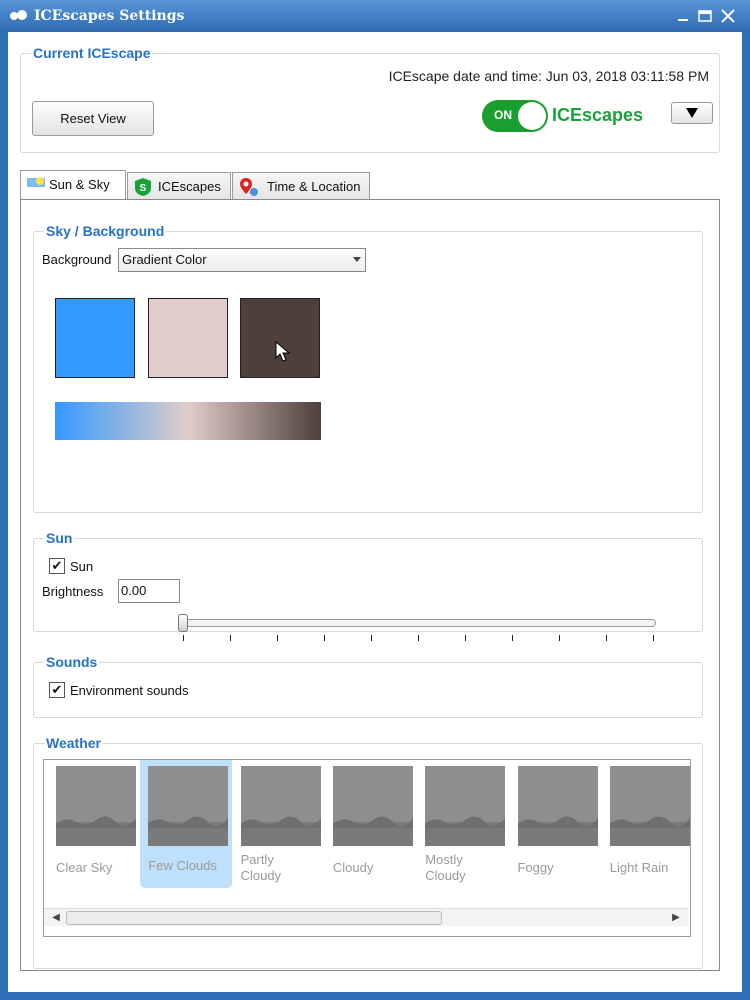 This screenshot has width=750, height=1000. Describe the element at coordinates (368, 581) in the screenshot. I see `sun-group: Sun ✔ Sun Brightness 0.00` at that location.